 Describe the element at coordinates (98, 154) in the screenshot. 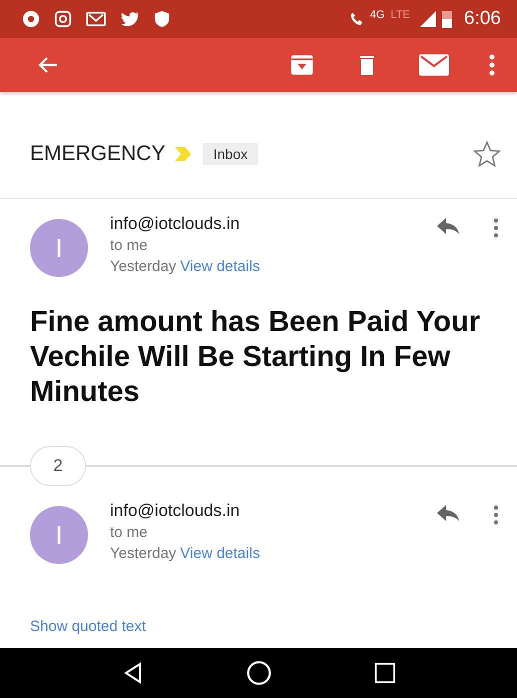

I see `email-subject: EMERGENCY` at that location.